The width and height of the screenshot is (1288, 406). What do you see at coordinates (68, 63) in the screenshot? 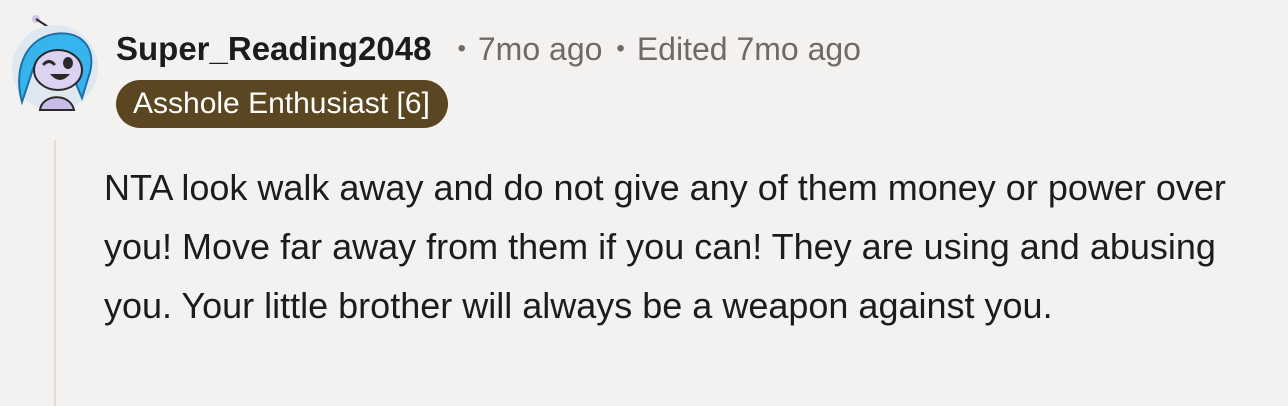
I see `avatar-eye-right` at bounding box center [68, 63].